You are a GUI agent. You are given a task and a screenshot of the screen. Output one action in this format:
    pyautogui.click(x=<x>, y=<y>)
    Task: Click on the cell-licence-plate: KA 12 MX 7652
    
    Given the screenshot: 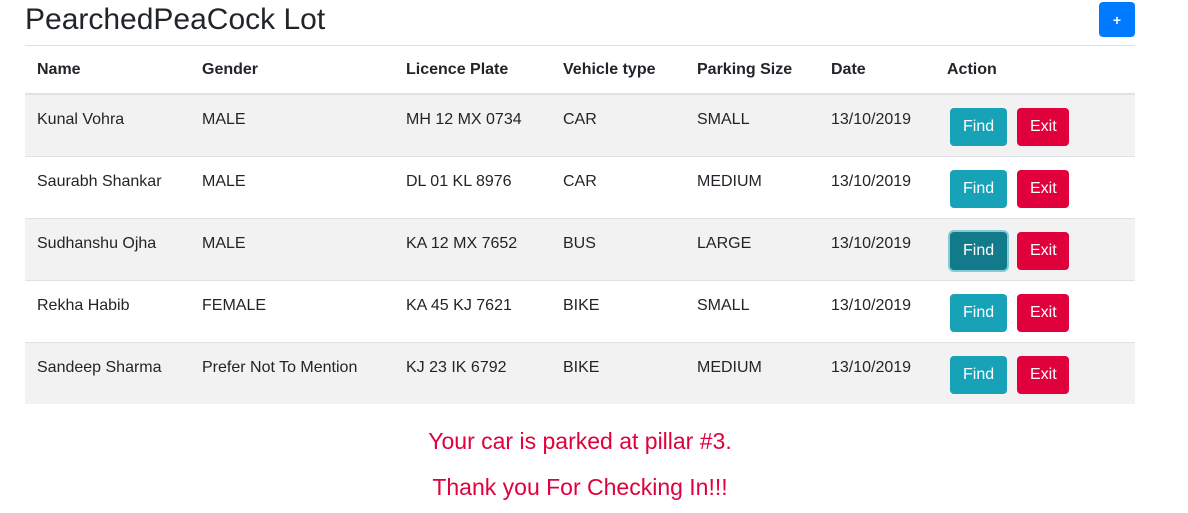 What is the action you would take?
    pyautogui.click(x=472, y=248)
    